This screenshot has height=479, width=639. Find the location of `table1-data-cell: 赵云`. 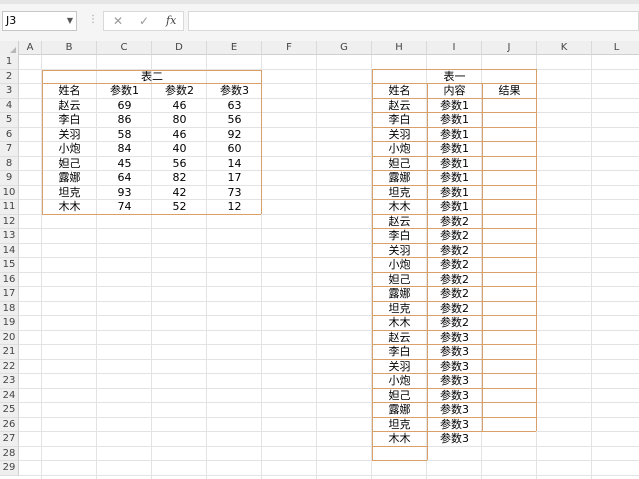

table1-data-cell: 赵云 is located at coordinates (399, 106).